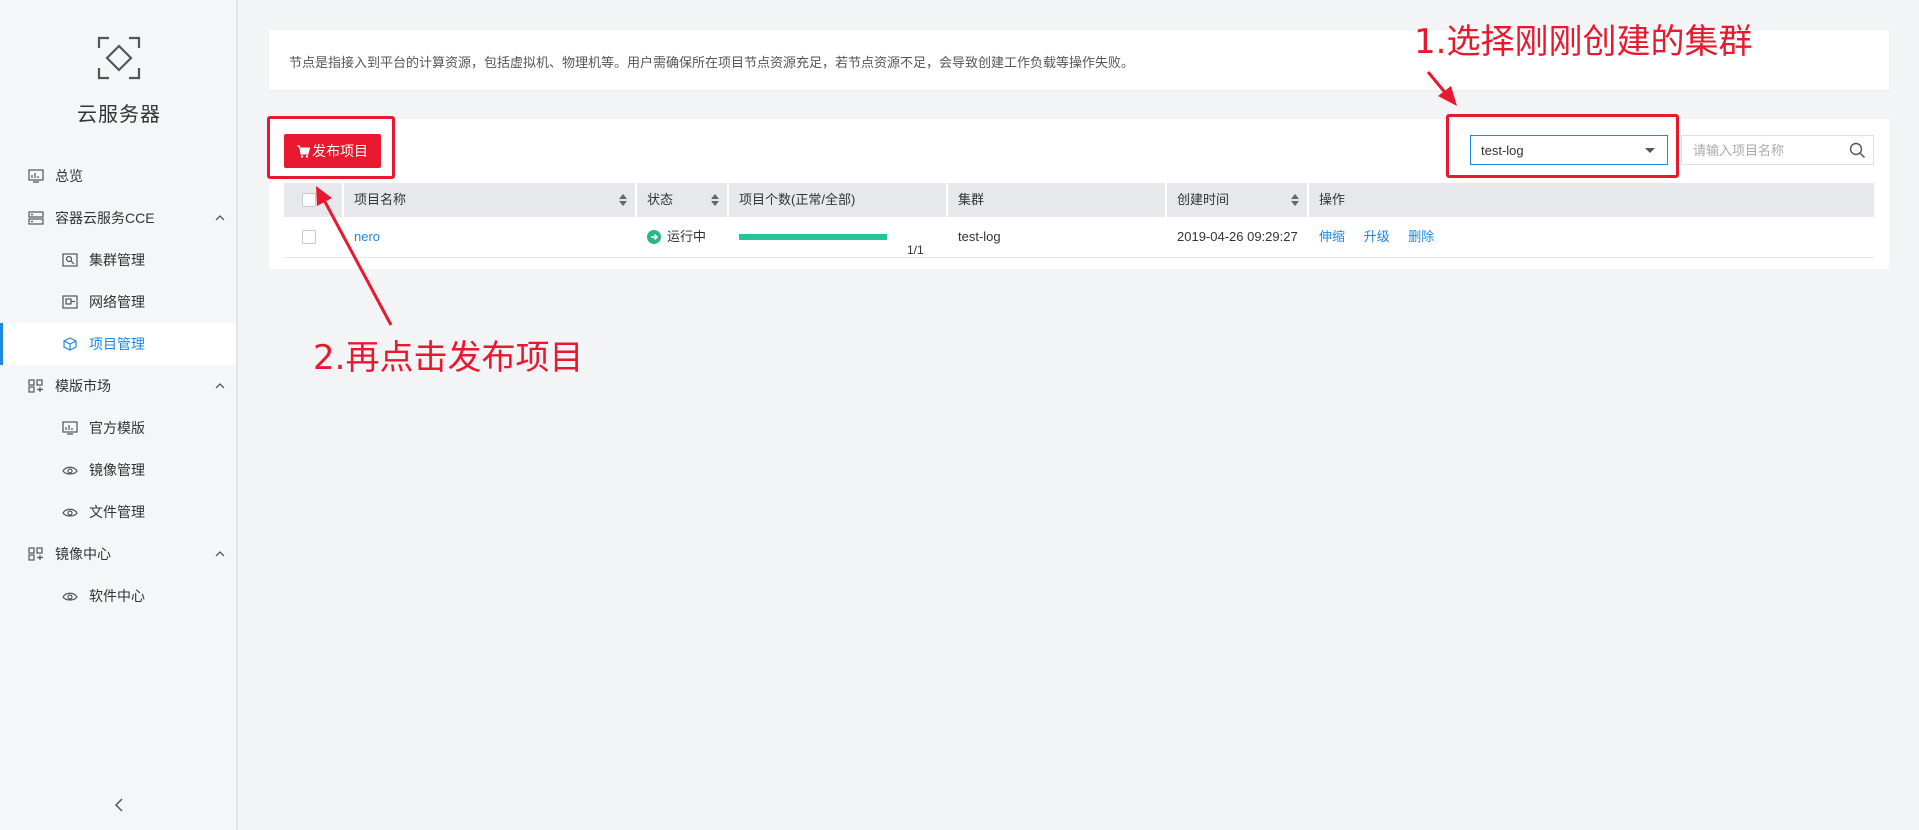  I want to click on row-checkbox, so click(309, 237).